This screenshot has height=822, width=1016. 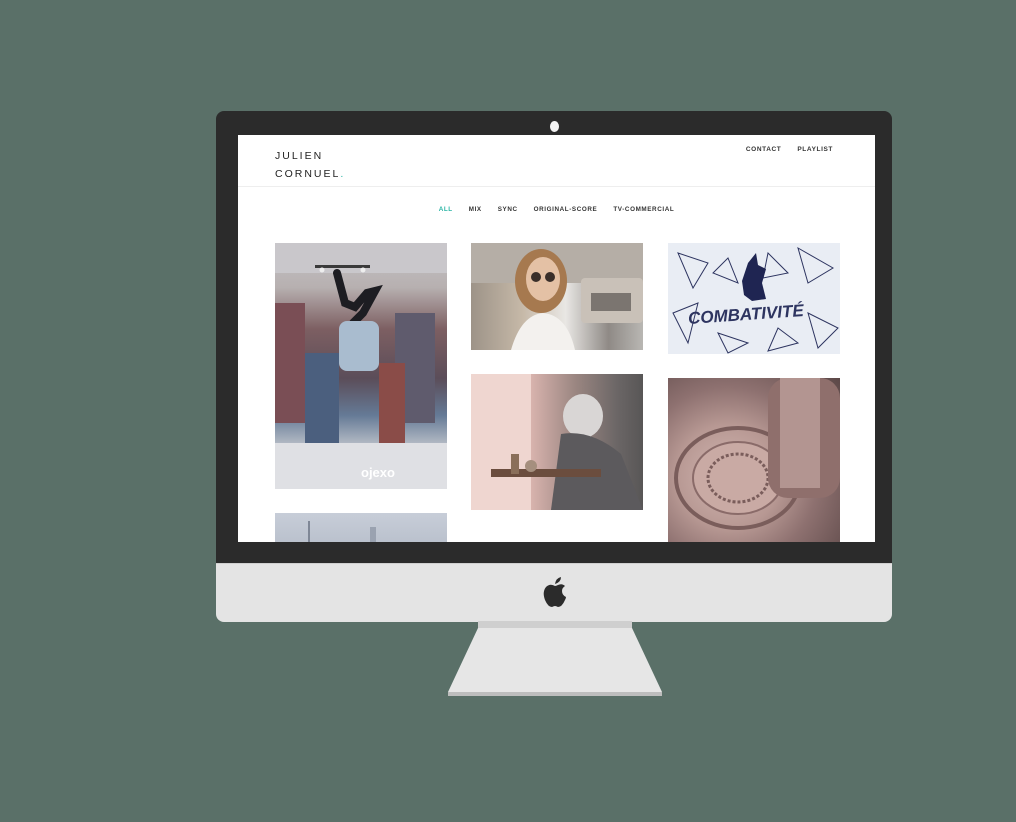 I want to click on watchmaker-image, so click(x=557, y=442).